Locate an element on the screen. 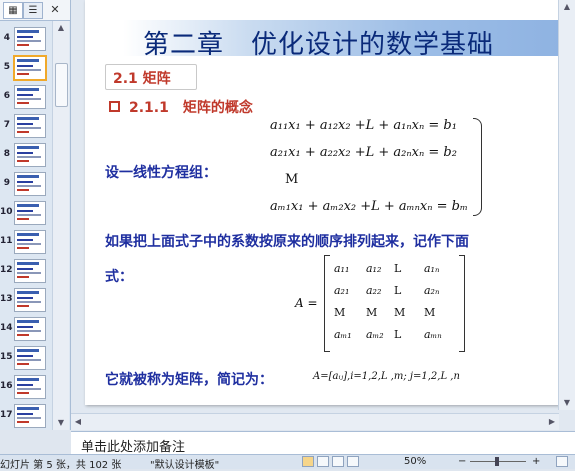  slide-thumbnail-item: 16 is located at coordinates (25, 387).